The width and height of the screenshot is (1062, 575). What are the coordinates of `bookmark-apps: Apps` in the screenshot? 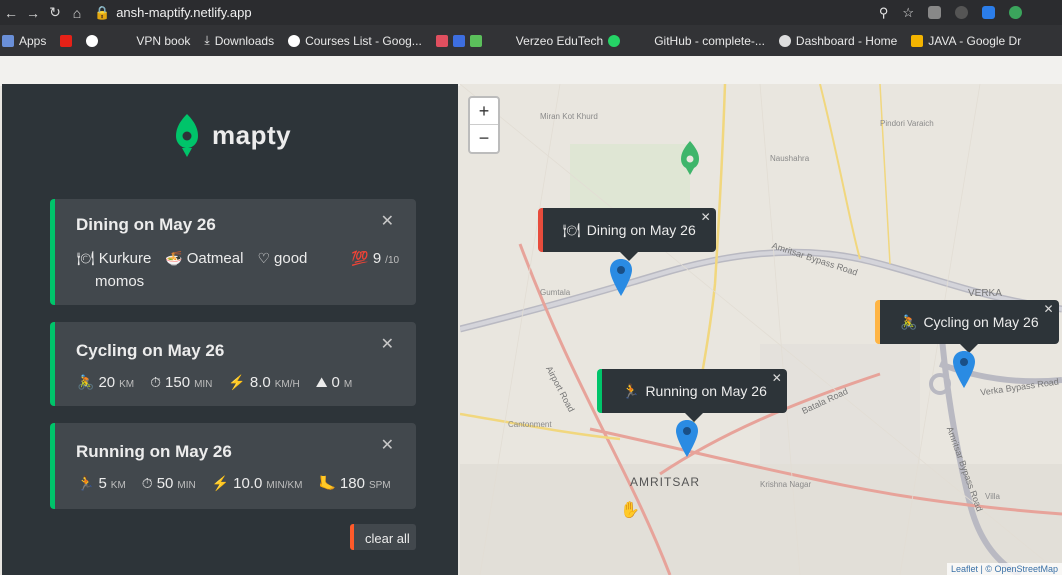 It's located at (24, 41).